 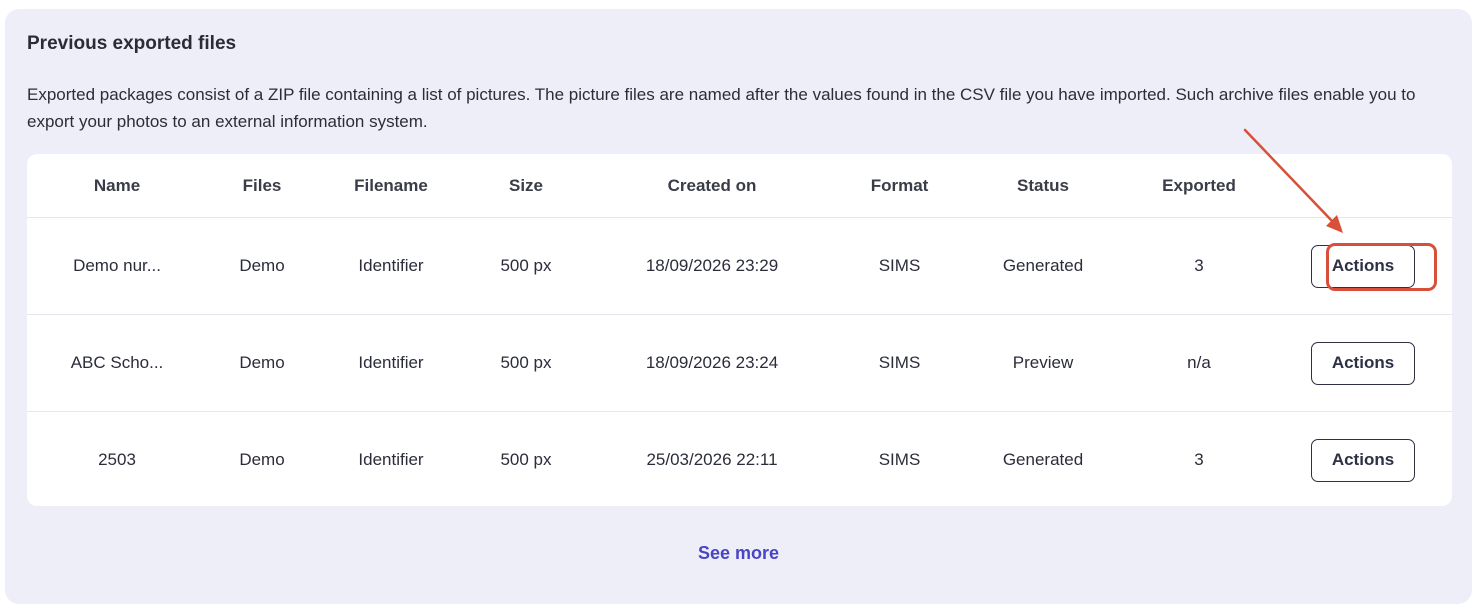 I want to click on see-more-link: See more, so click(x=738, y=553).